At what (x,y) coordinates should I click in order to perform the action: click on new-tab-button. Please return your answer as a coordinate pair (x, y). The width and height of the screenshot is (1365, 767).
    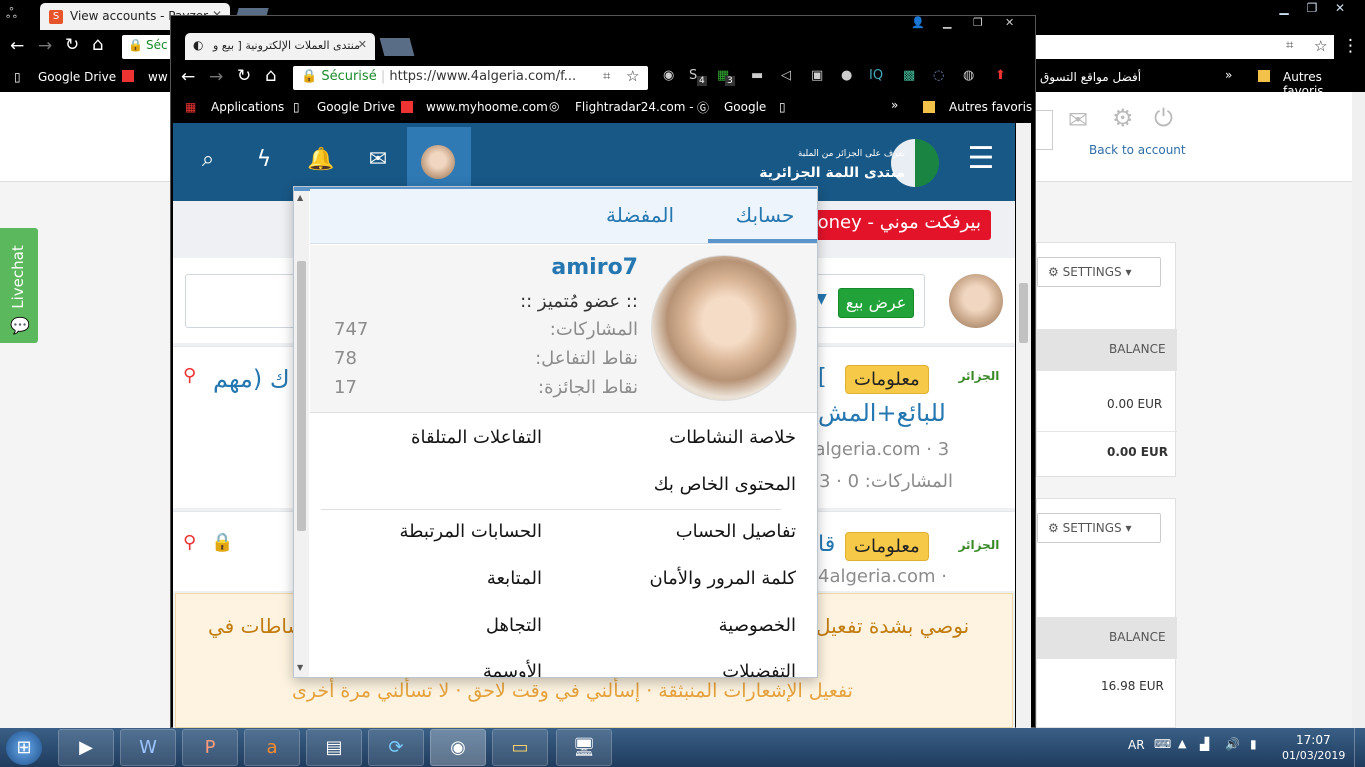
    Looking at the image, I should click on (397, 47).